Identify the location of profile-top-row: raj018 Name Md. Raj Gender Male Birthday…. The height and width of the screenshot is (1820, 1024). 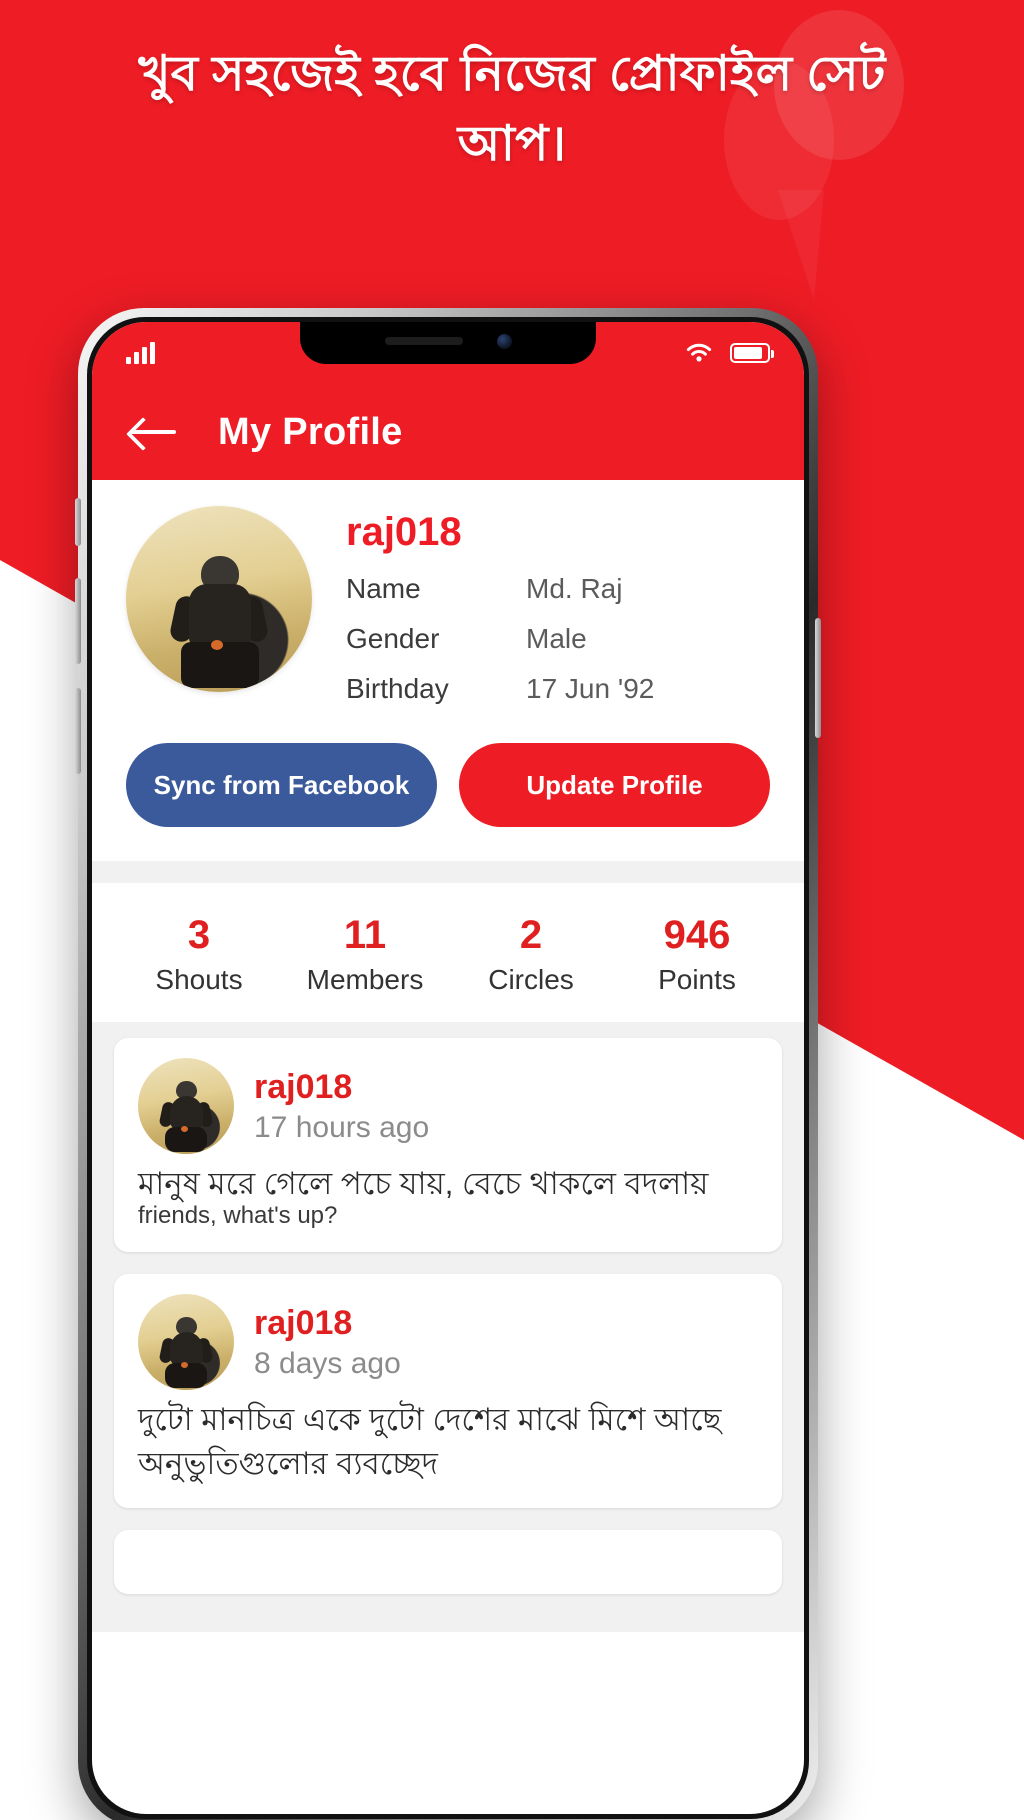
(448, 614).